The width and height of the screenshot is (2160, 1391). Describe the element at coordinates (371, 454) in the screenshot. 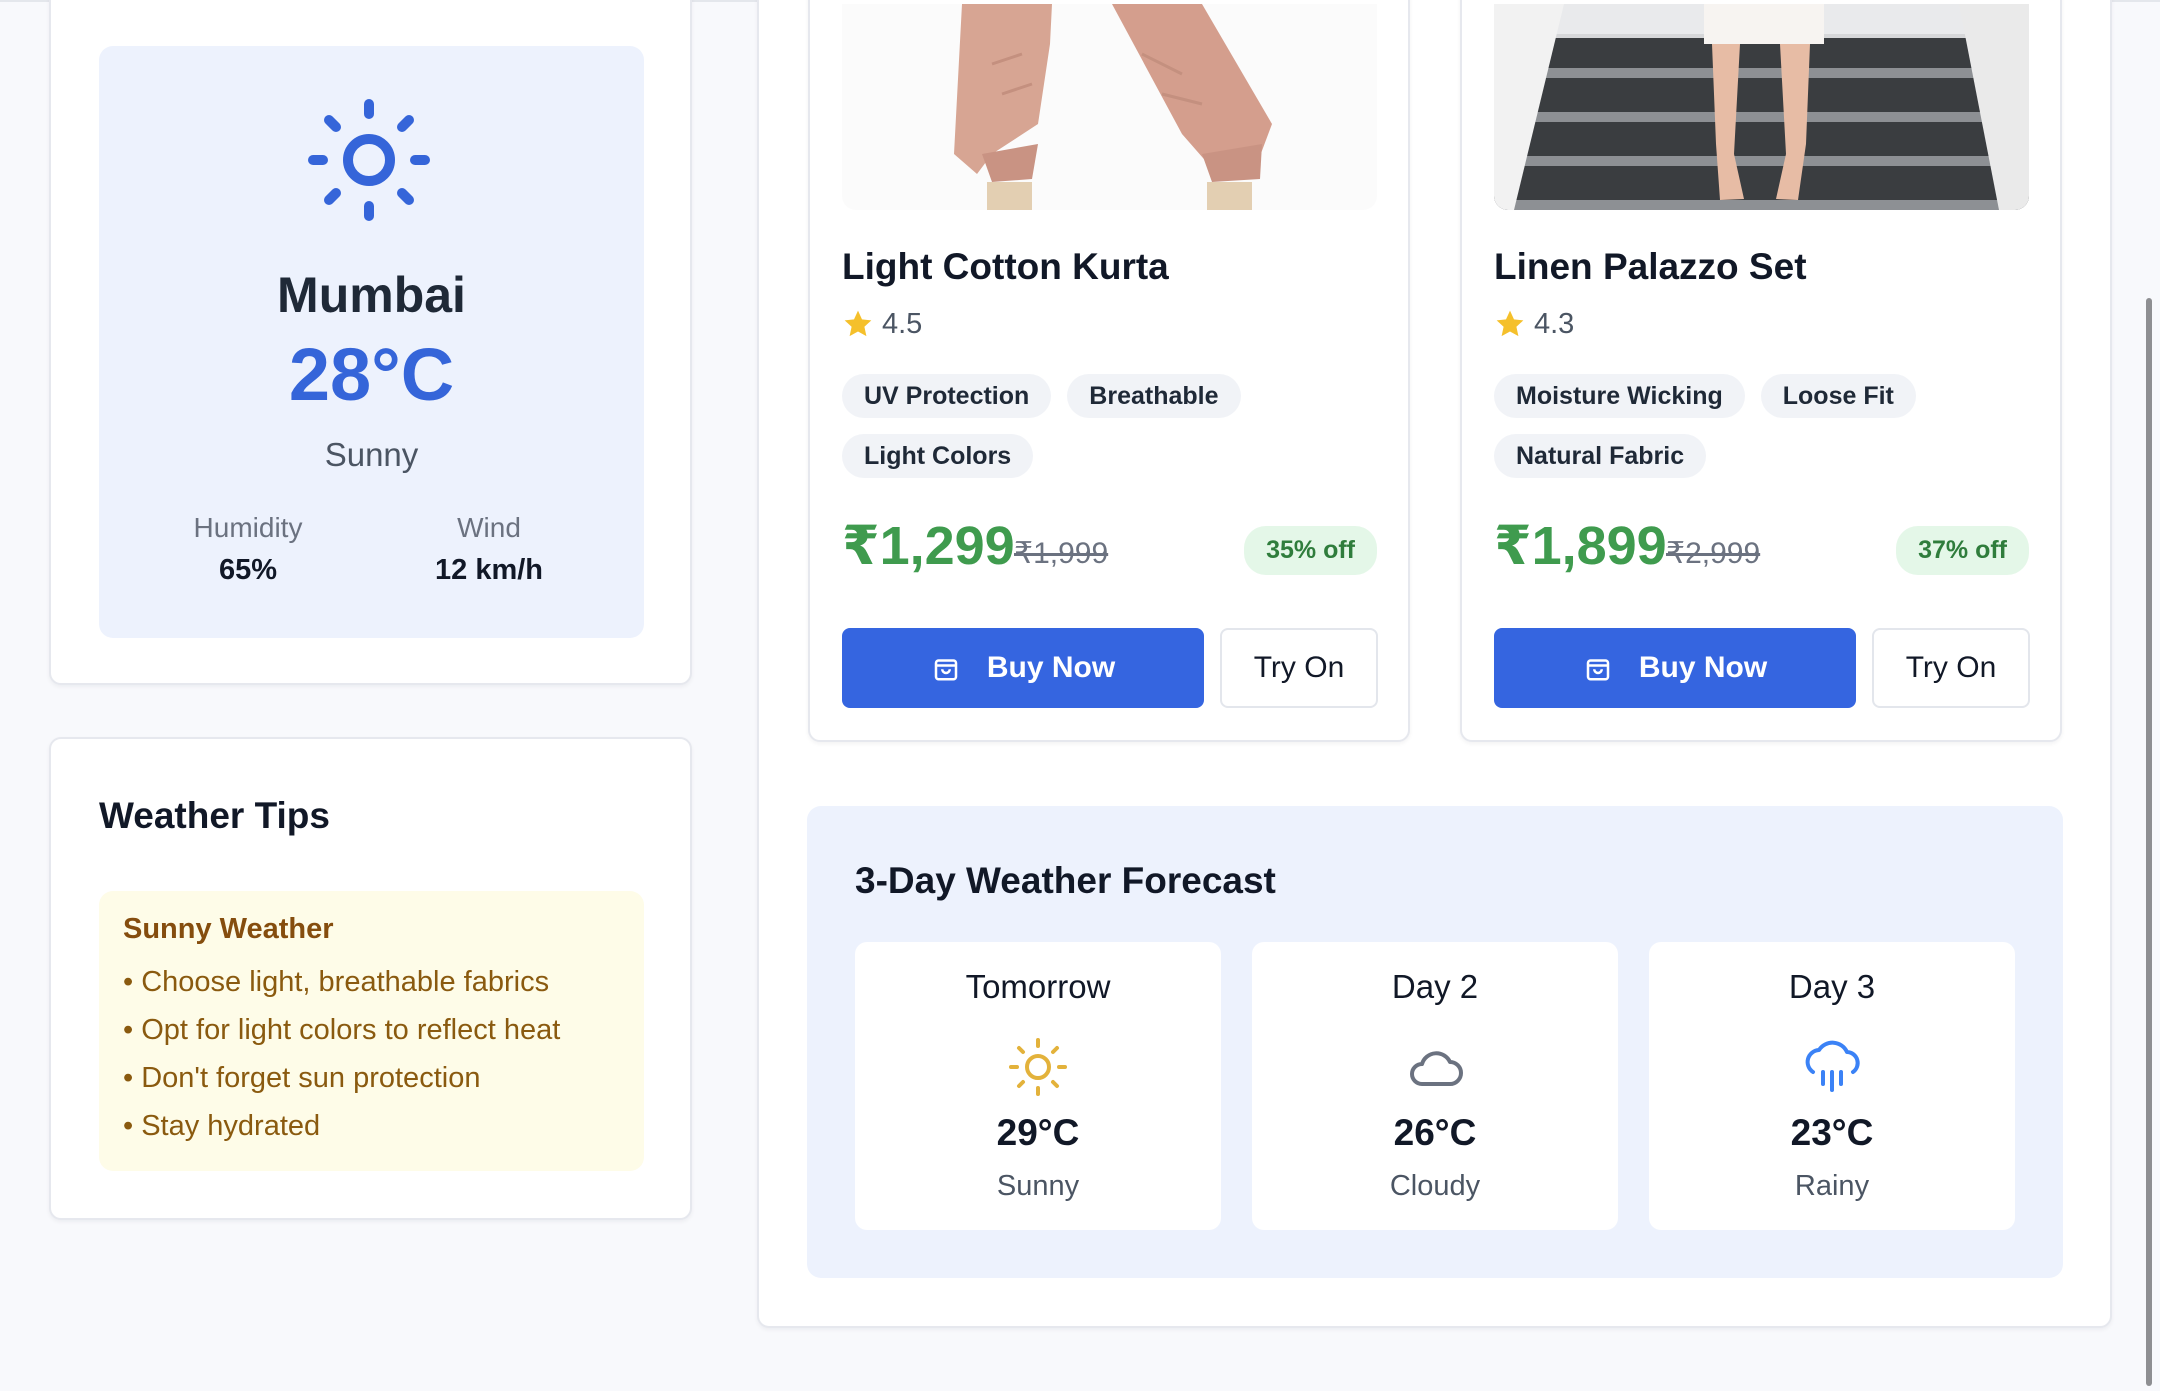

I see `current-condition: Sunny` at that location.